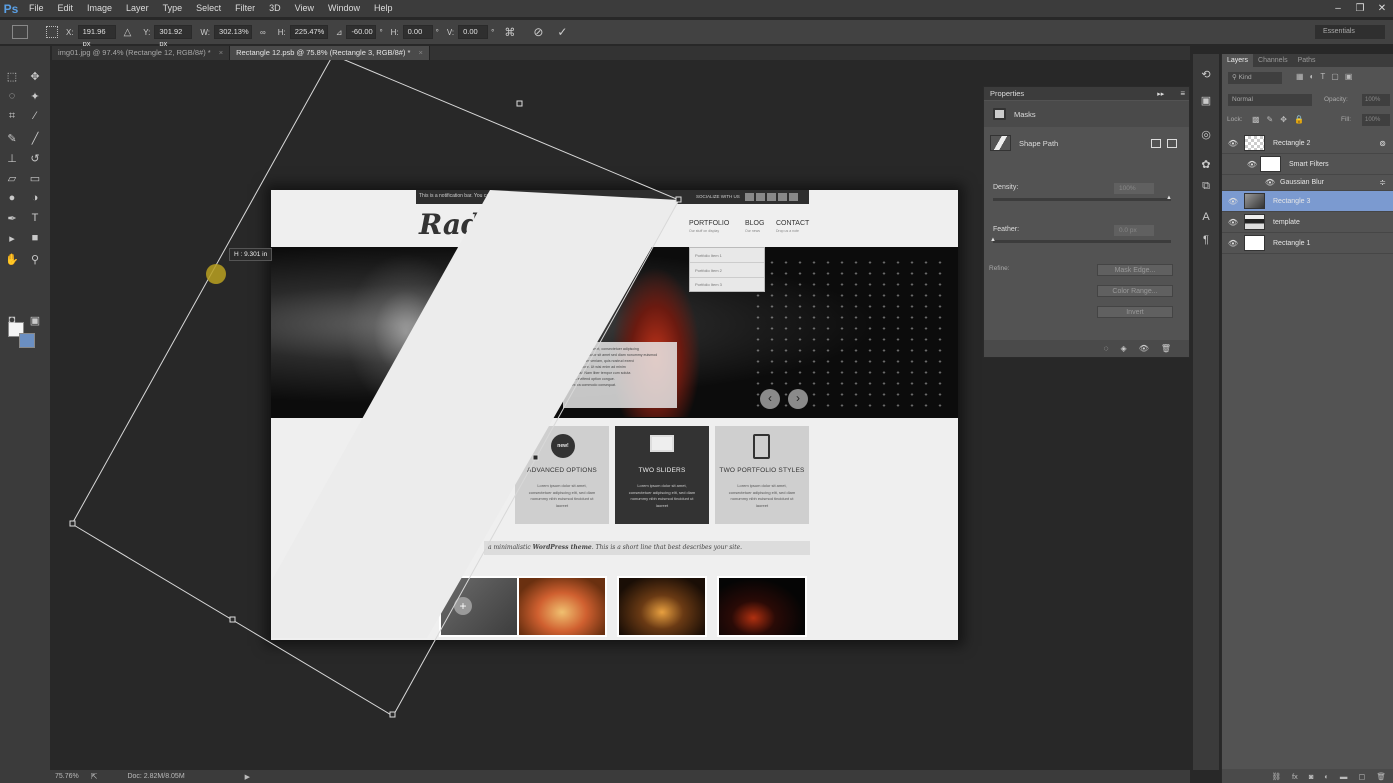  I want to click on delete-layer-icon: 🗑, so click(1381, 776).